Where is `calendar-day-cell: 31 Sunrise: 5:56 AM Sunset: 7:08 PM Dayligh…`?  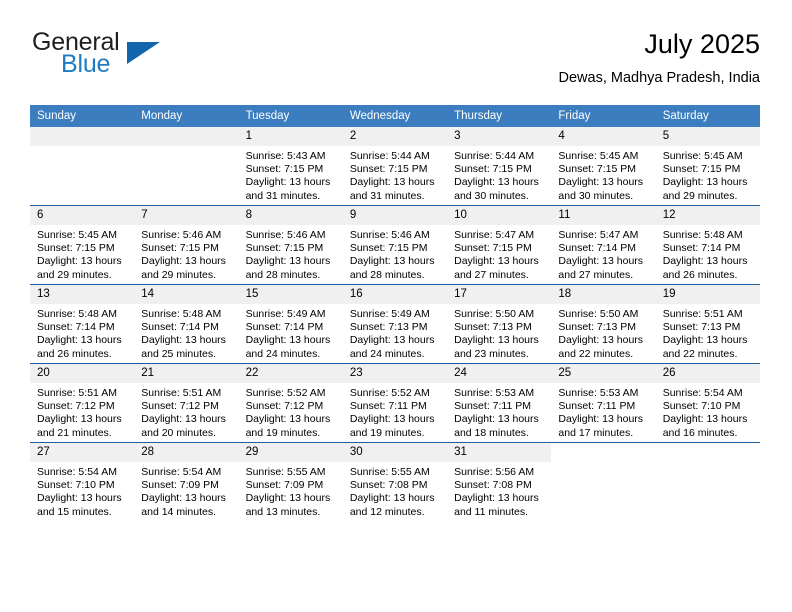 calendar-day-cell: 31 Sunrise: 5:56 AM Sunset: 7:08 PM Dayligh… is located at coordinates (499, 481).